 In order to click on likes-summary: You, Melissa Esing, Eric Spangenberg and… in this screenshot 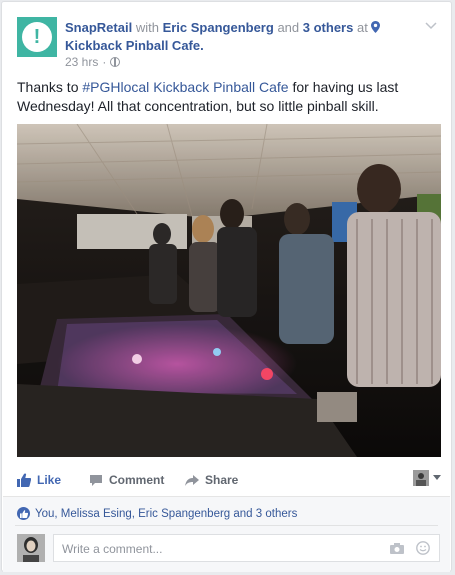, I will do `click(157, 513)`.